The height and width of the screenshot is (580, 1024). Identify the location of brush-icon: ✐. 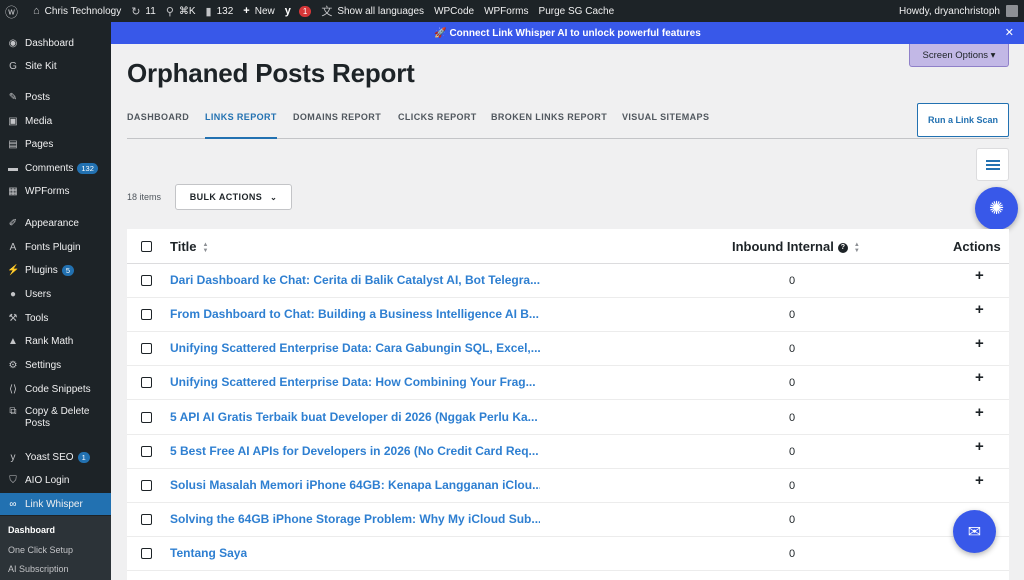
(13, 223).